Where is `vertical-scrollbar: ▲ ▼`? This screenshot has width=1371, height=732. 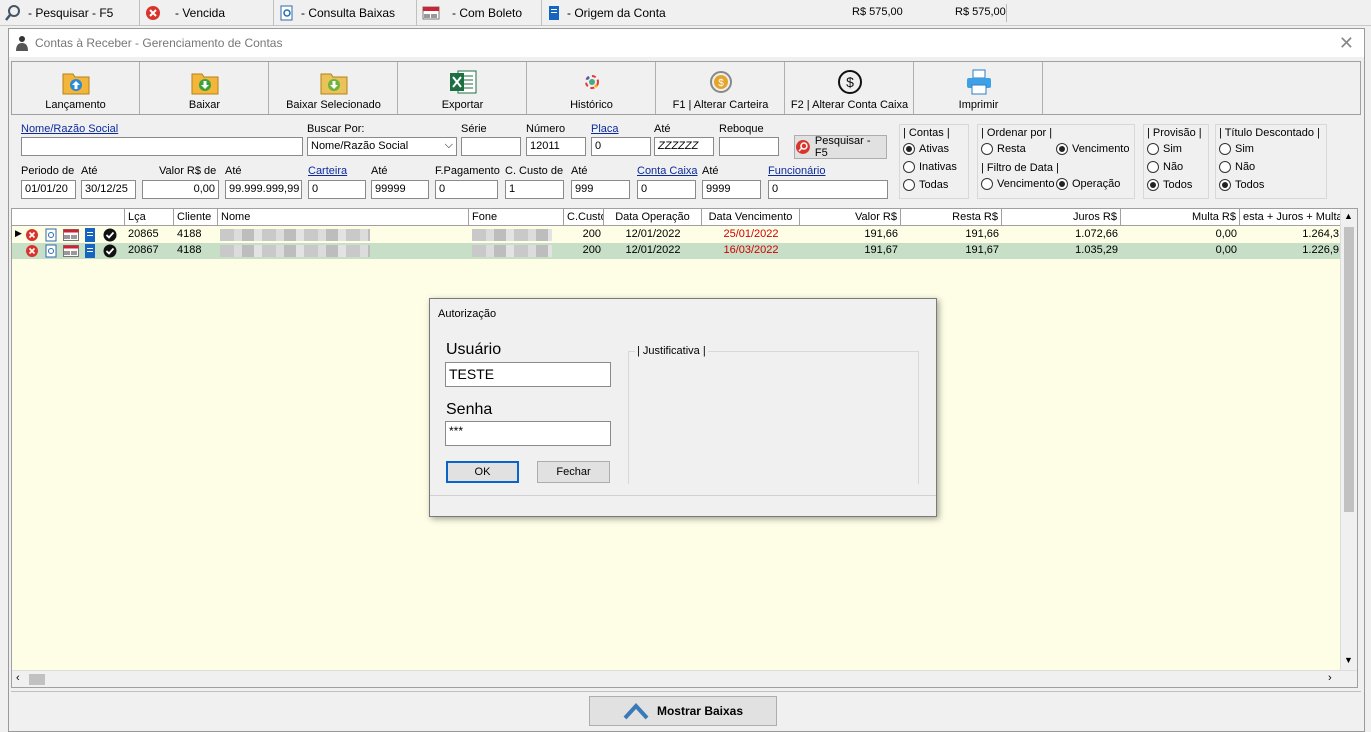
vertical-scrollbar: ▲ ▼ is located at coordinates (1348, 440).